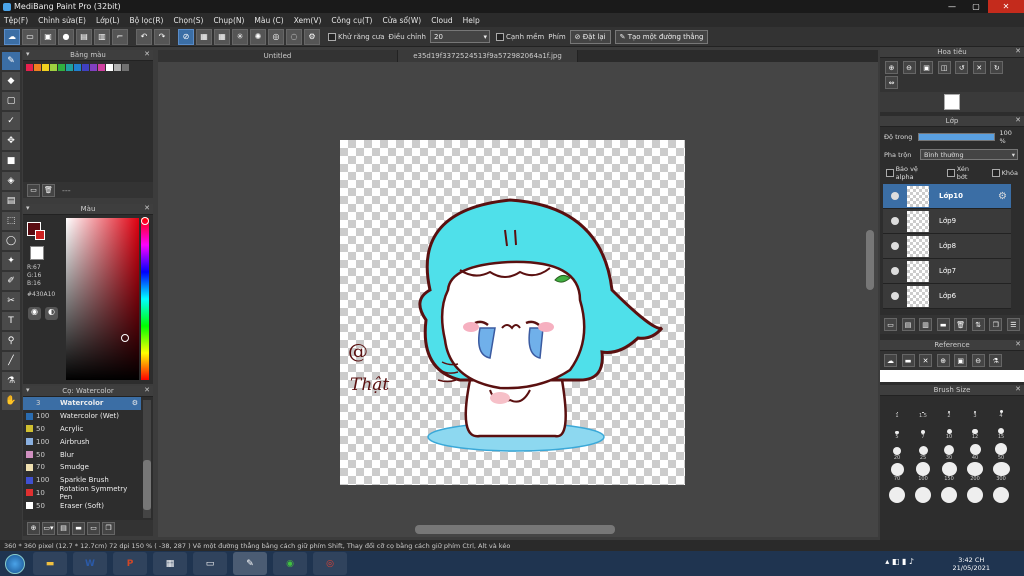 The image size is (1024, 576). What do you see at coordinates (947, 246) in the screenshot?
I see `layer-item: Lớp8` at bounding box center [947, 246].